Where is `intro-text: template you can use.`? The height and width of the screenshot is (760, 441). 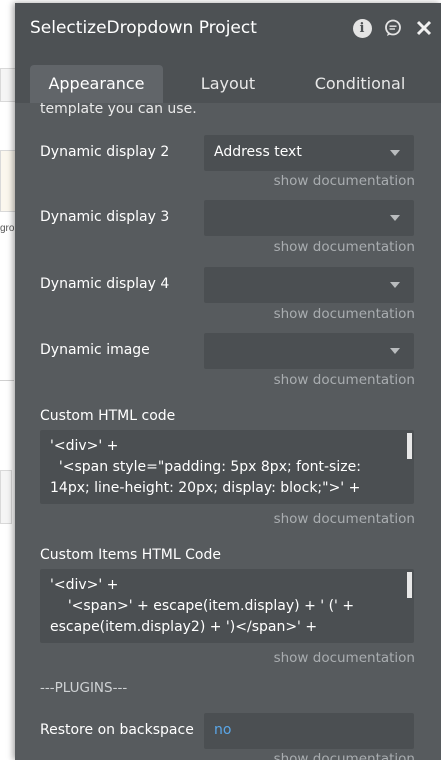 intro-text: template you can use. is located at coordinates (118, 110).